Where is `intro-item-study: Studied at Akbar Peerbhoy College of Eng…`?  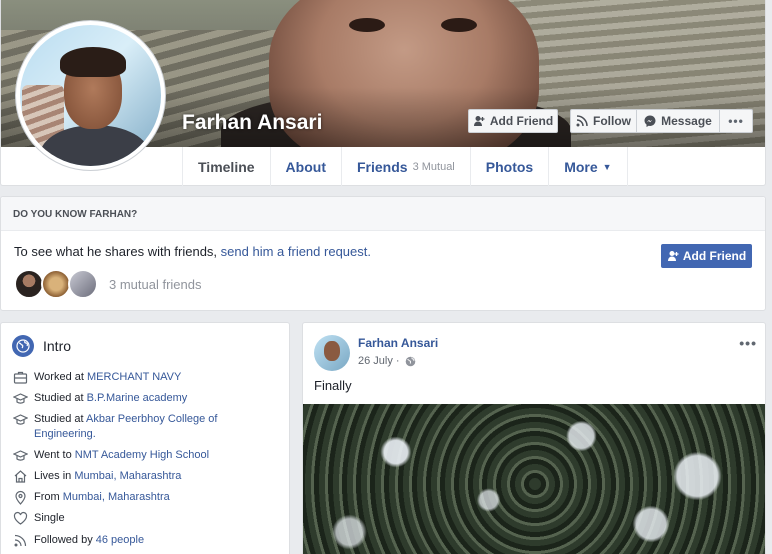
intro-item-study: Studied at Akbar Peerbhoy College of Eng… is located at coordinates (147, 427).